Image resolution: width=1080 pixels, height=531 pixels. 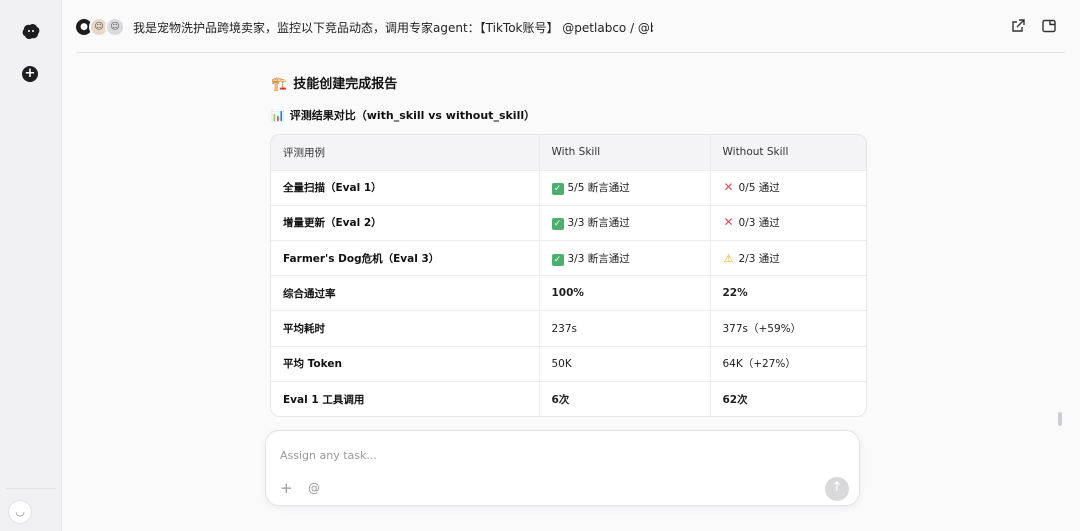 I want to click on cell-text: 62次, so click(x=735, y=399).